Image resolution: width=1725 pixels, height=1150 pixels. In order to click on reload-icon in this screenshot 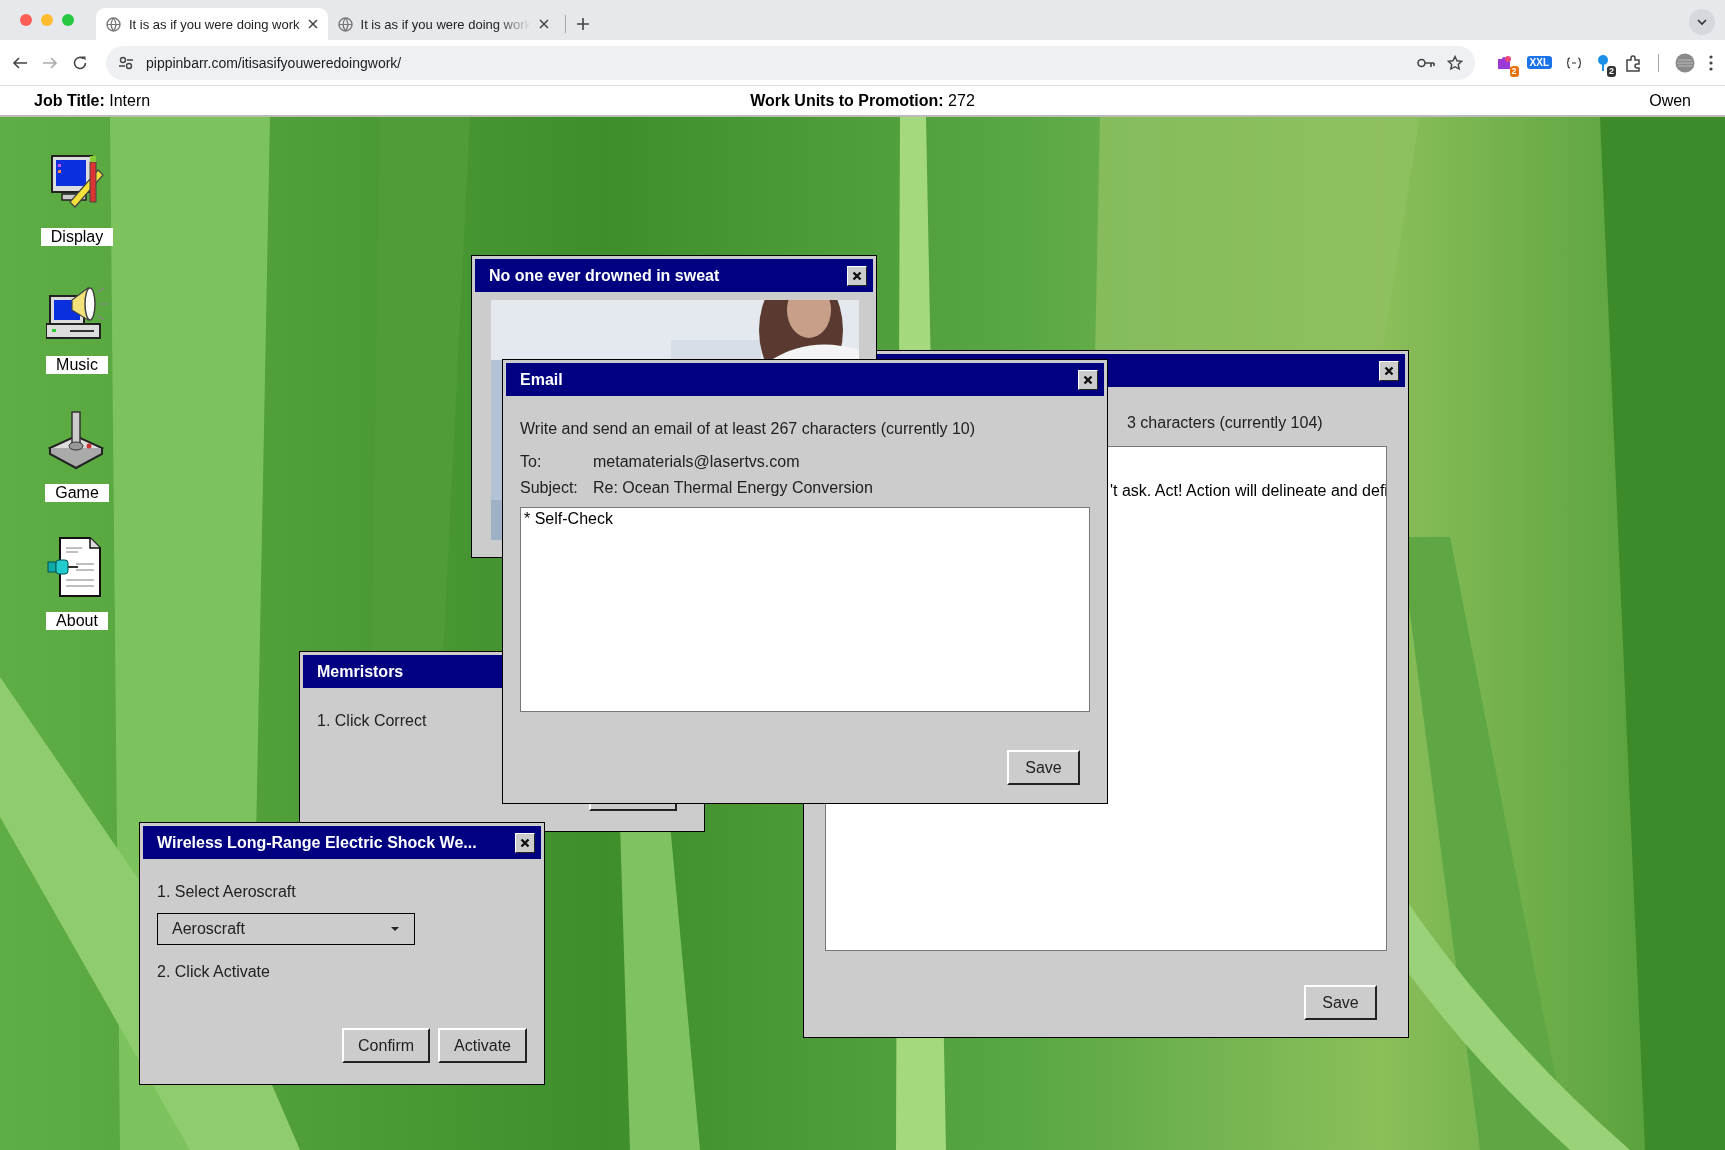, I will do `click(80, 62)`.